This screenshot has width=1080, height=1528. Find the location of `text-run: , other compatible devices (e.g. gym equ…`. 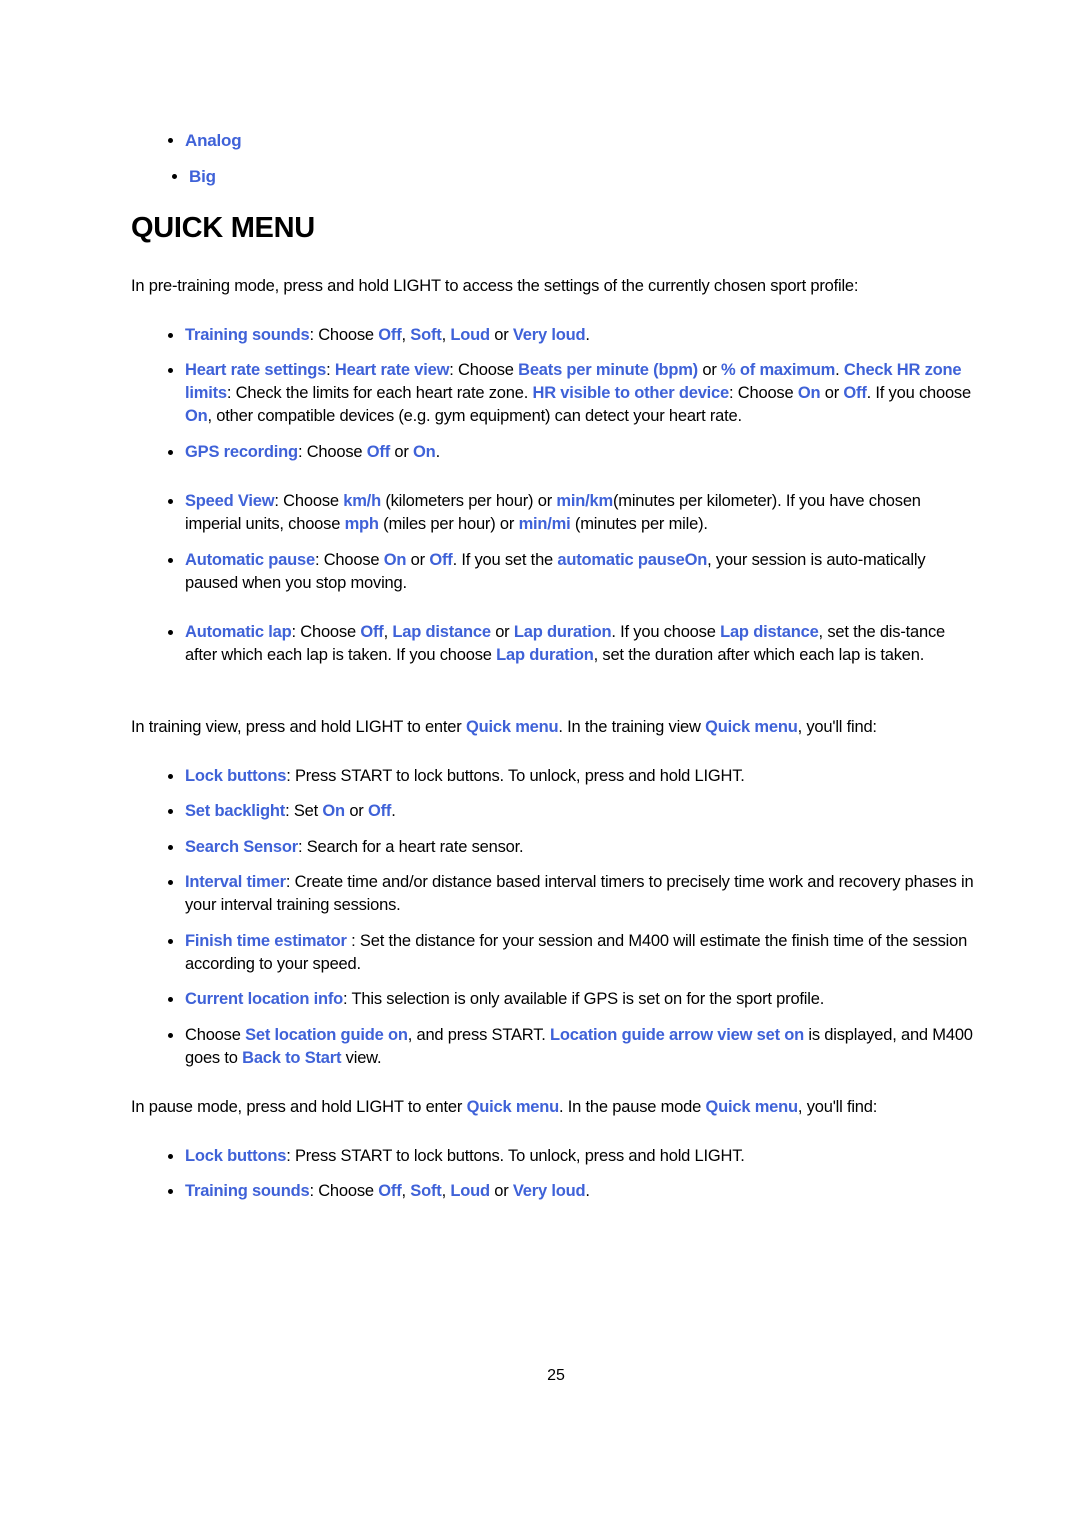

text-run: , other compatible devices (e.g. gym equ… is located at coordinates (475, 416).